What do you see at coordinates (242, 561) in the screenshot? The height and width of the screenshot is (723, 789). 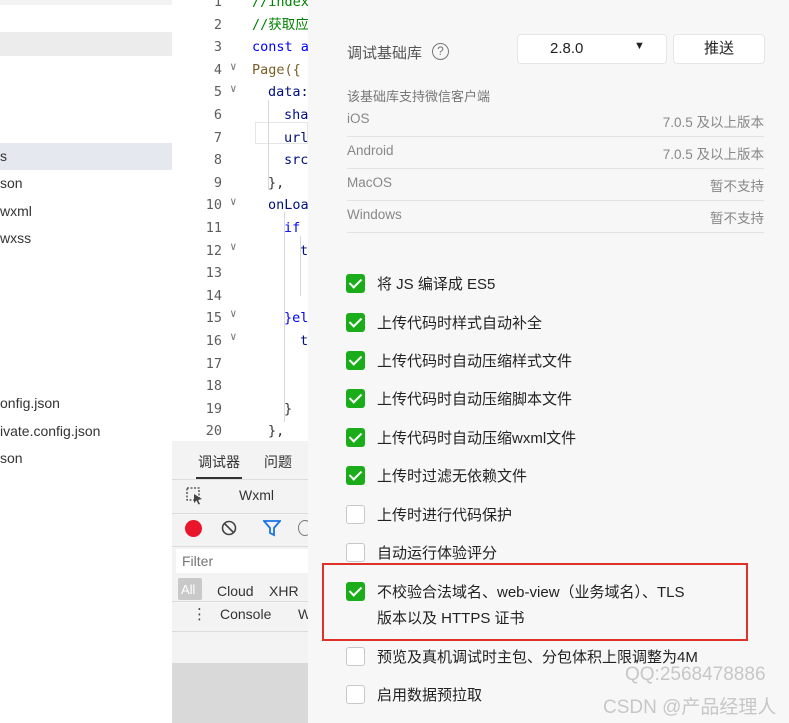 I see `filter-input: Filter` at bounding box center [242, 561].